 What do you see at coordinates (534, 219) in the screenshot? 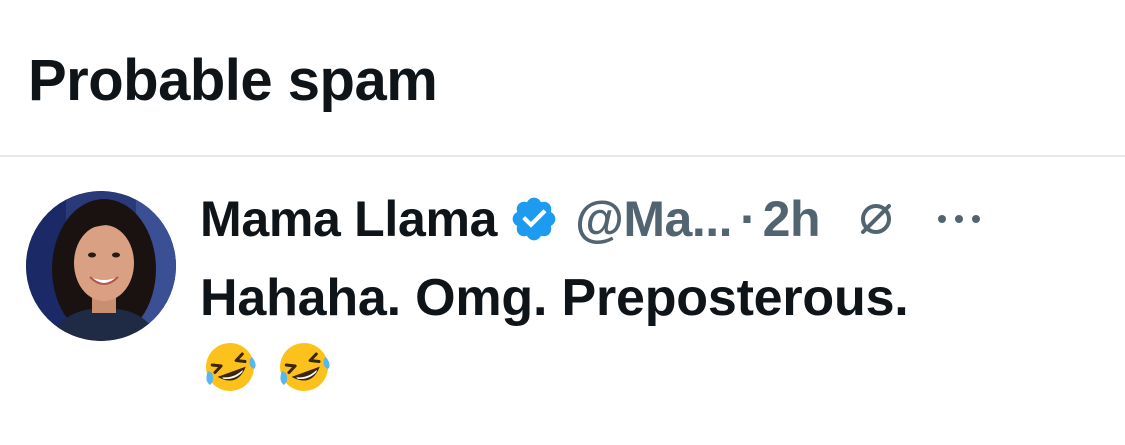
I see `verified-badge-icon` at bounding box center [534, 219].